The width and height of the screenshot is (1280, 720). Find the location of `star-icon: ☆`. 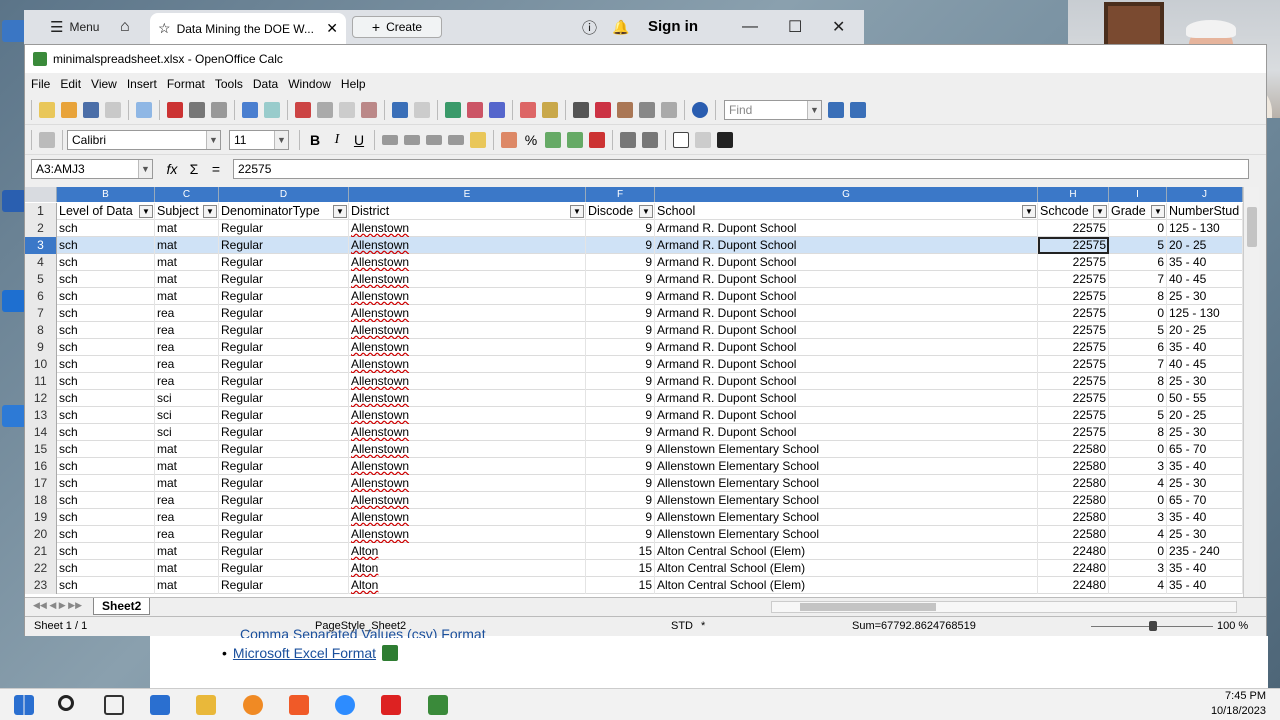

star-icon: ☆ is located at coordinates (164, 28).